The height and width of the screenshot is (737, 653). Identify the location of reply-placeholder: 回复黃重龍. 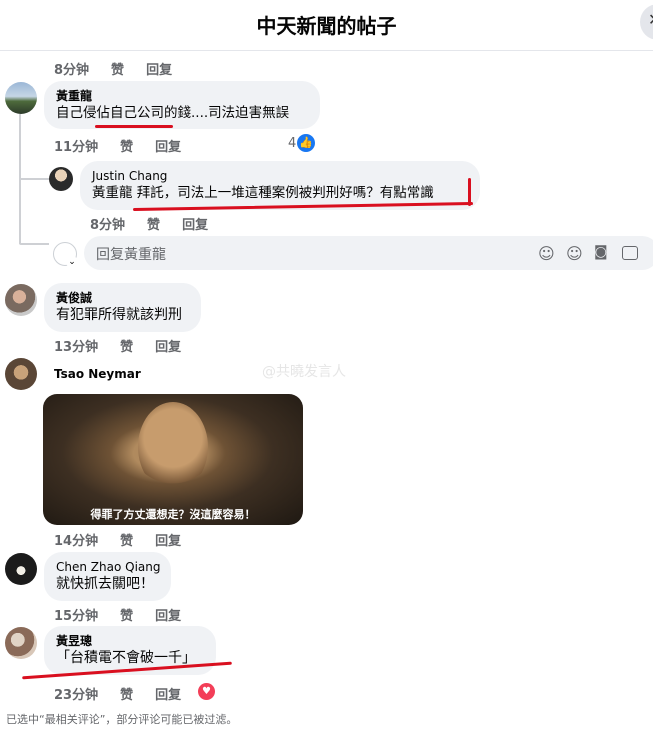
(131, 255).